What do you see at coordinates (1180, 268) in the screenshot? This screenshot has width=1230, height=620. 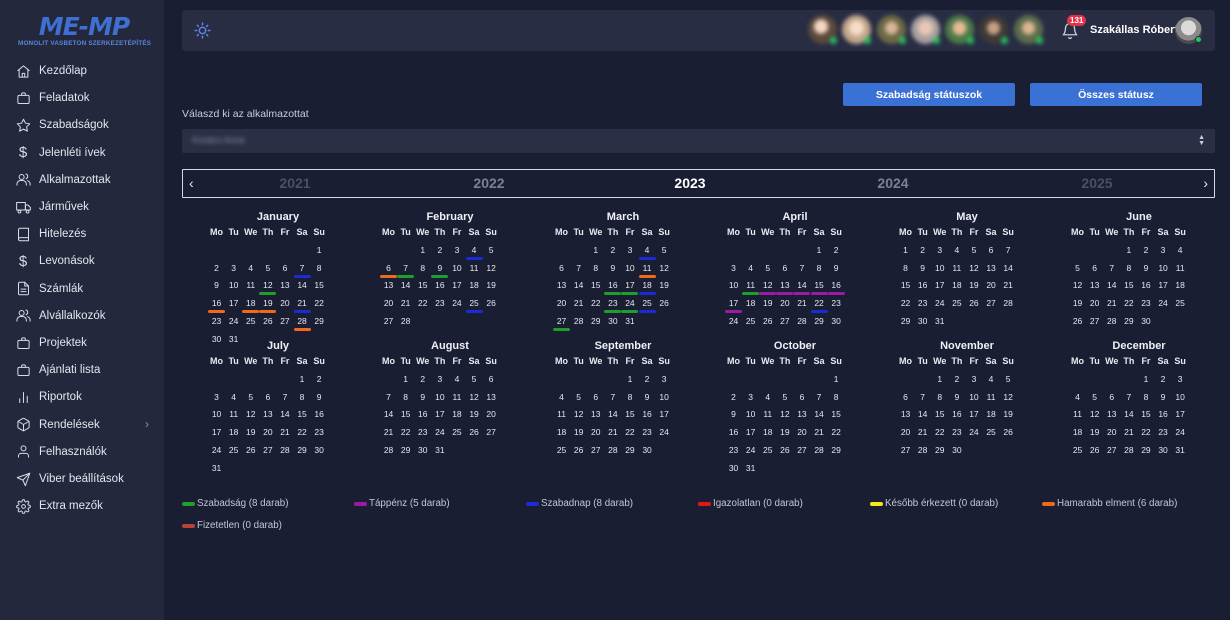 I see `calendar-day: 11` at bounding box center [1180, 268].